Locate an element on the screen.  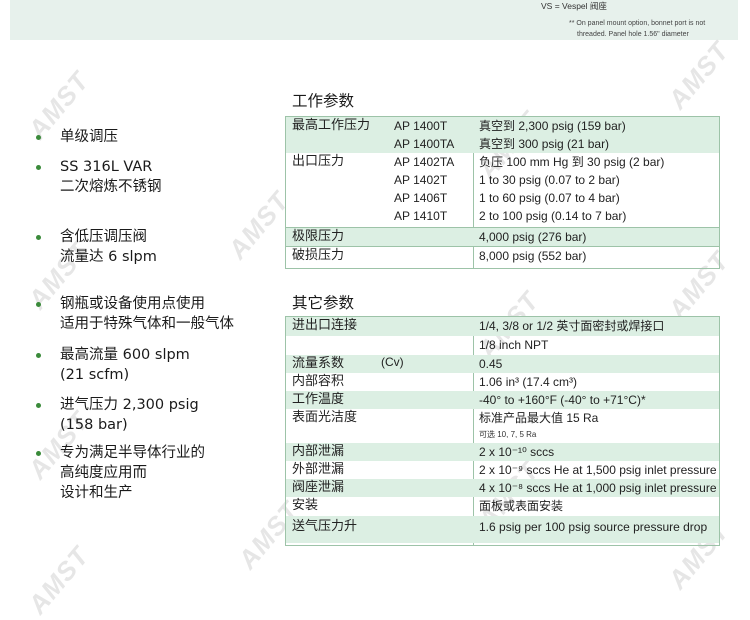
feature-text: 高纯度应用而 is located at coordinates (103, 473).